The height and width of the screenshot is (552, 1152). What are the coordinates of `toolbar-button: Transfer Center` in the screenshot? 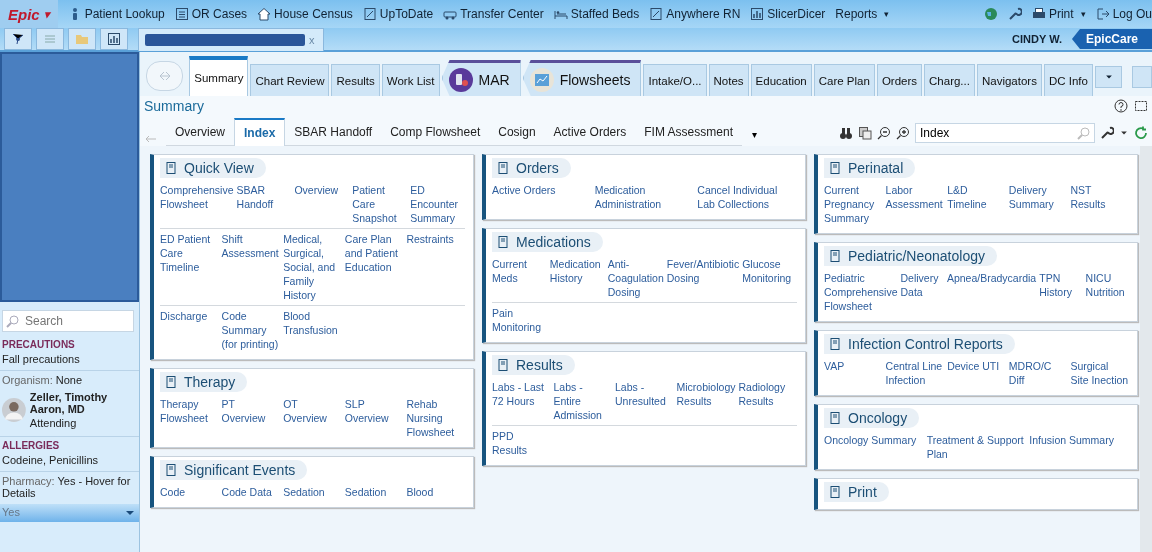 It's located at (493, 14).